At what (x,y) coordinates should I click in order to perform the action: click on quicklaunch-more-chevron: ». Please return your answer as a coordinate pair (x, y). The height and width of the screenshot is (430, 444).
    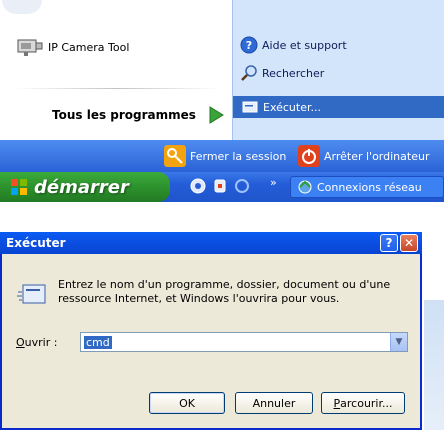
    Looking at the image, I should click on (273, 182).